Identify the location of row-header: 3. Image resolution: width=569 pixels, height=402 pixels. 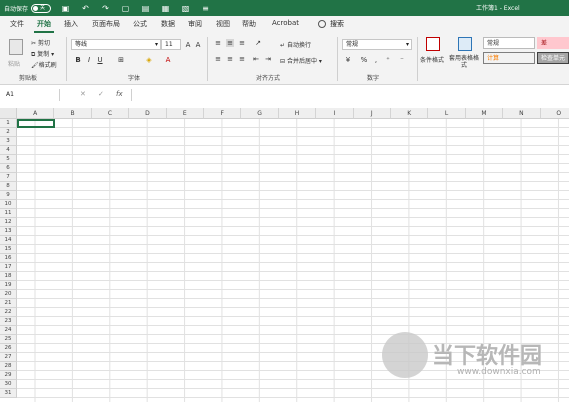
(8, 141).